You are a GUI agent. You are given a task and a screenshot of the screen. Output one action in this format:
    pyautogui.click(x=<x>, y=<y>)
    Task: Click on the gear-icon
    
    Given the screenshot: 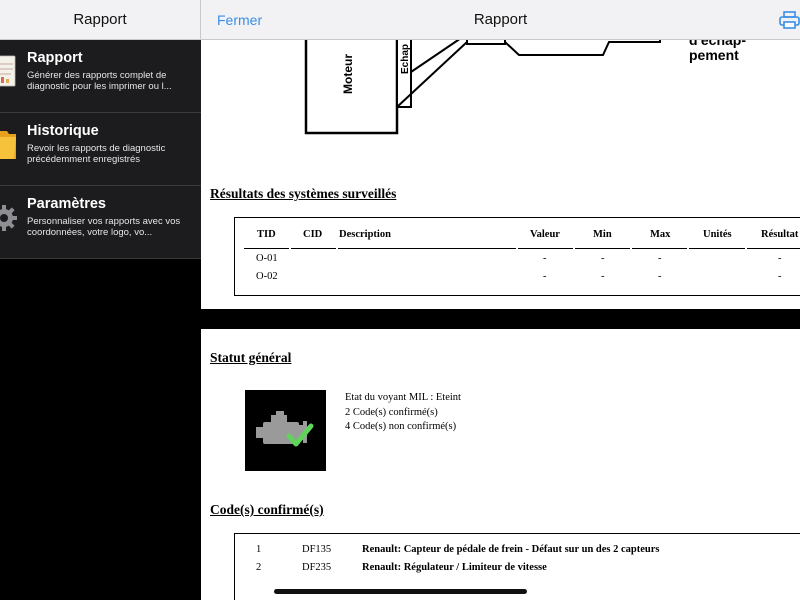 What is the action you would take?
    pyautogui.click(x=8, y=218)
    